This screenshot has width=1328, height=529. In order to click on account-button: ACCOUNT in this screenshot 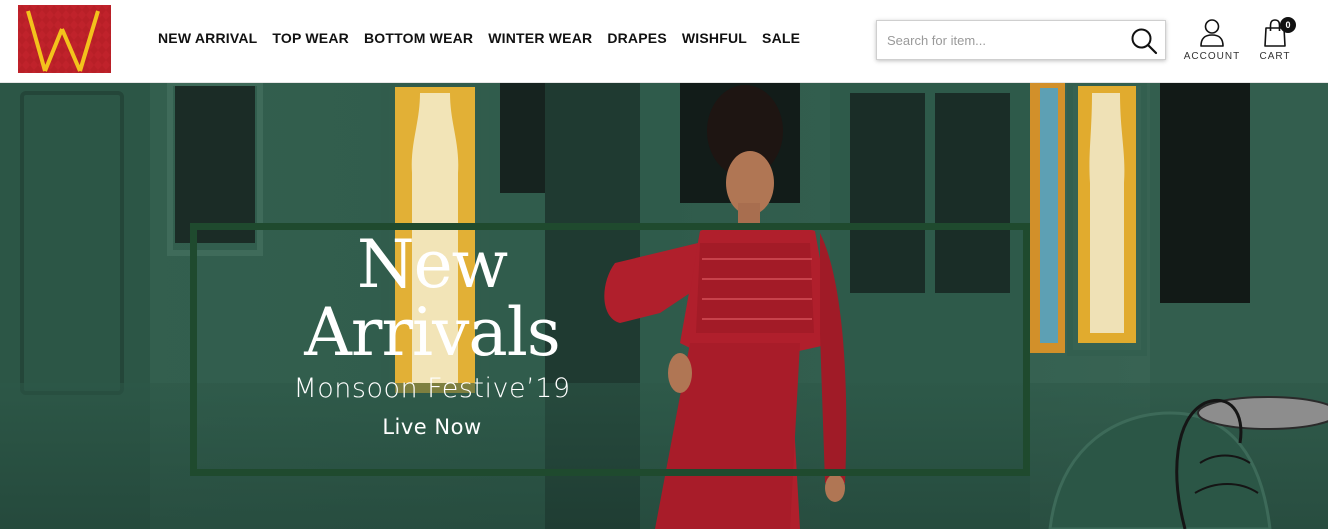, I will do `click(1212, 40)`.